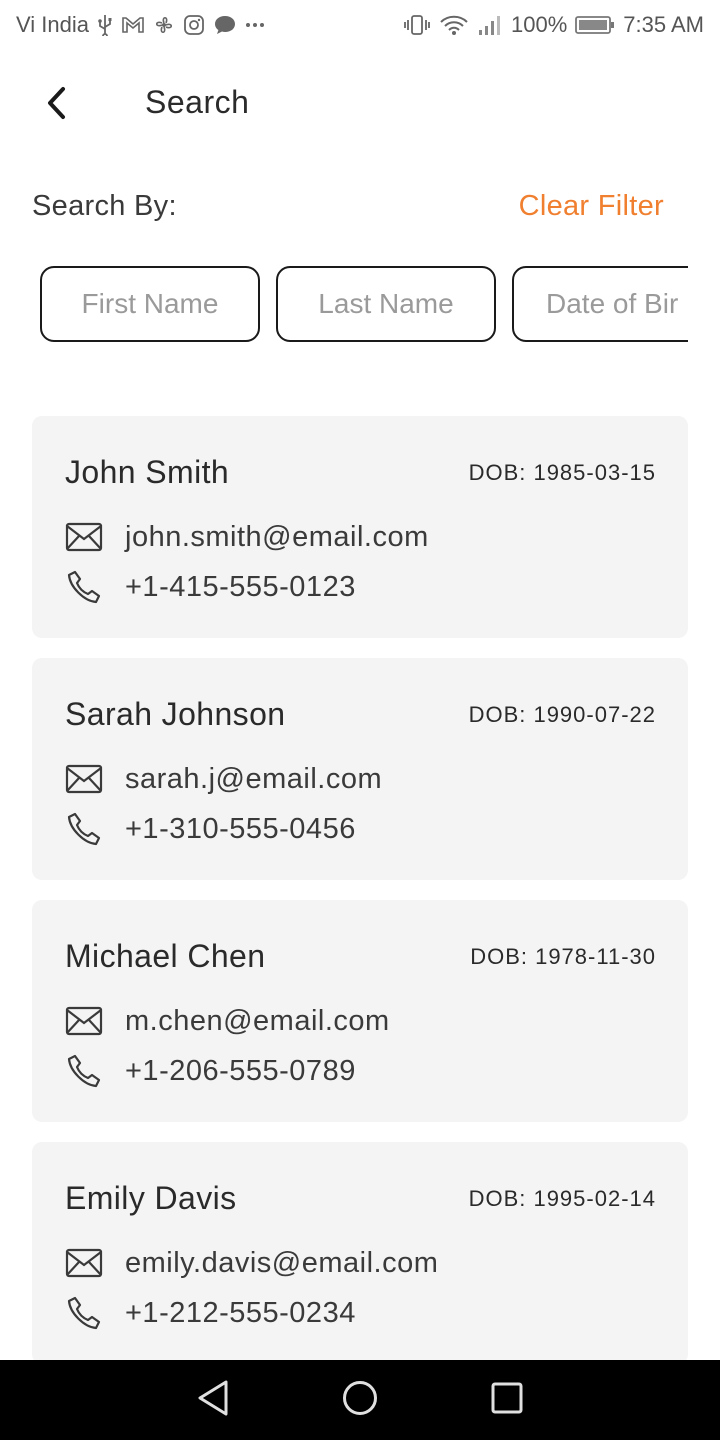  I want to click on result-phone-row: +1-212-555-0234, so click(210, 1313).